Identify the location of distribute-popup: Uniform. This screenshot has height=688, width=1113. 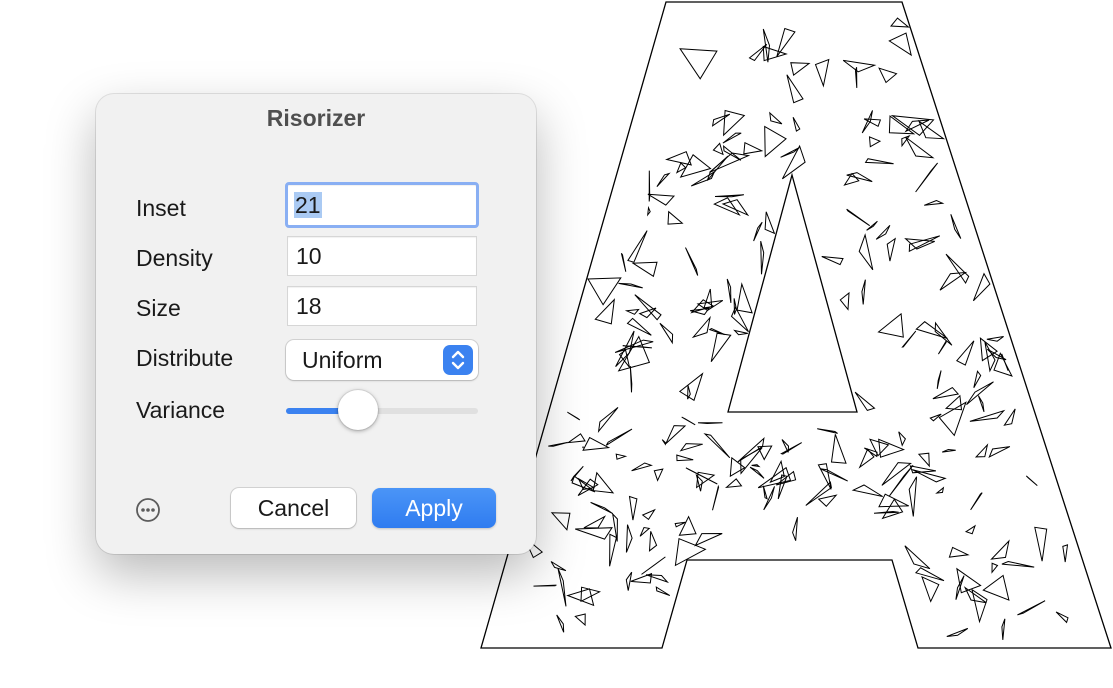
(382, 360).